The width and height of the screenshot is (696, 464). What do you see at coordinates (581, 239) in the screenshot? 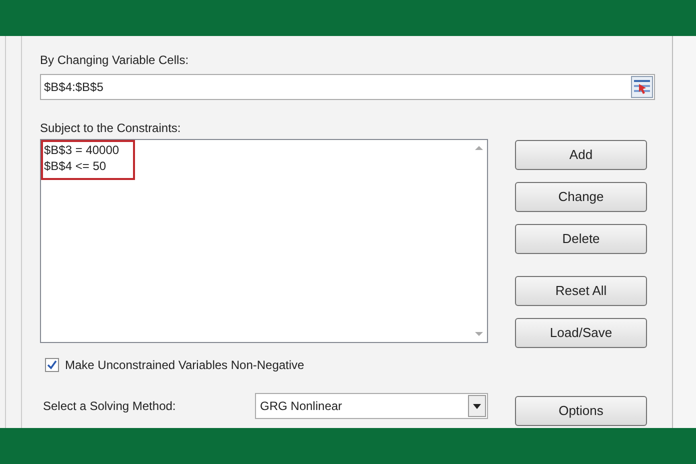
I see `dialog-button: Delete` at bounding box center [581, 239].